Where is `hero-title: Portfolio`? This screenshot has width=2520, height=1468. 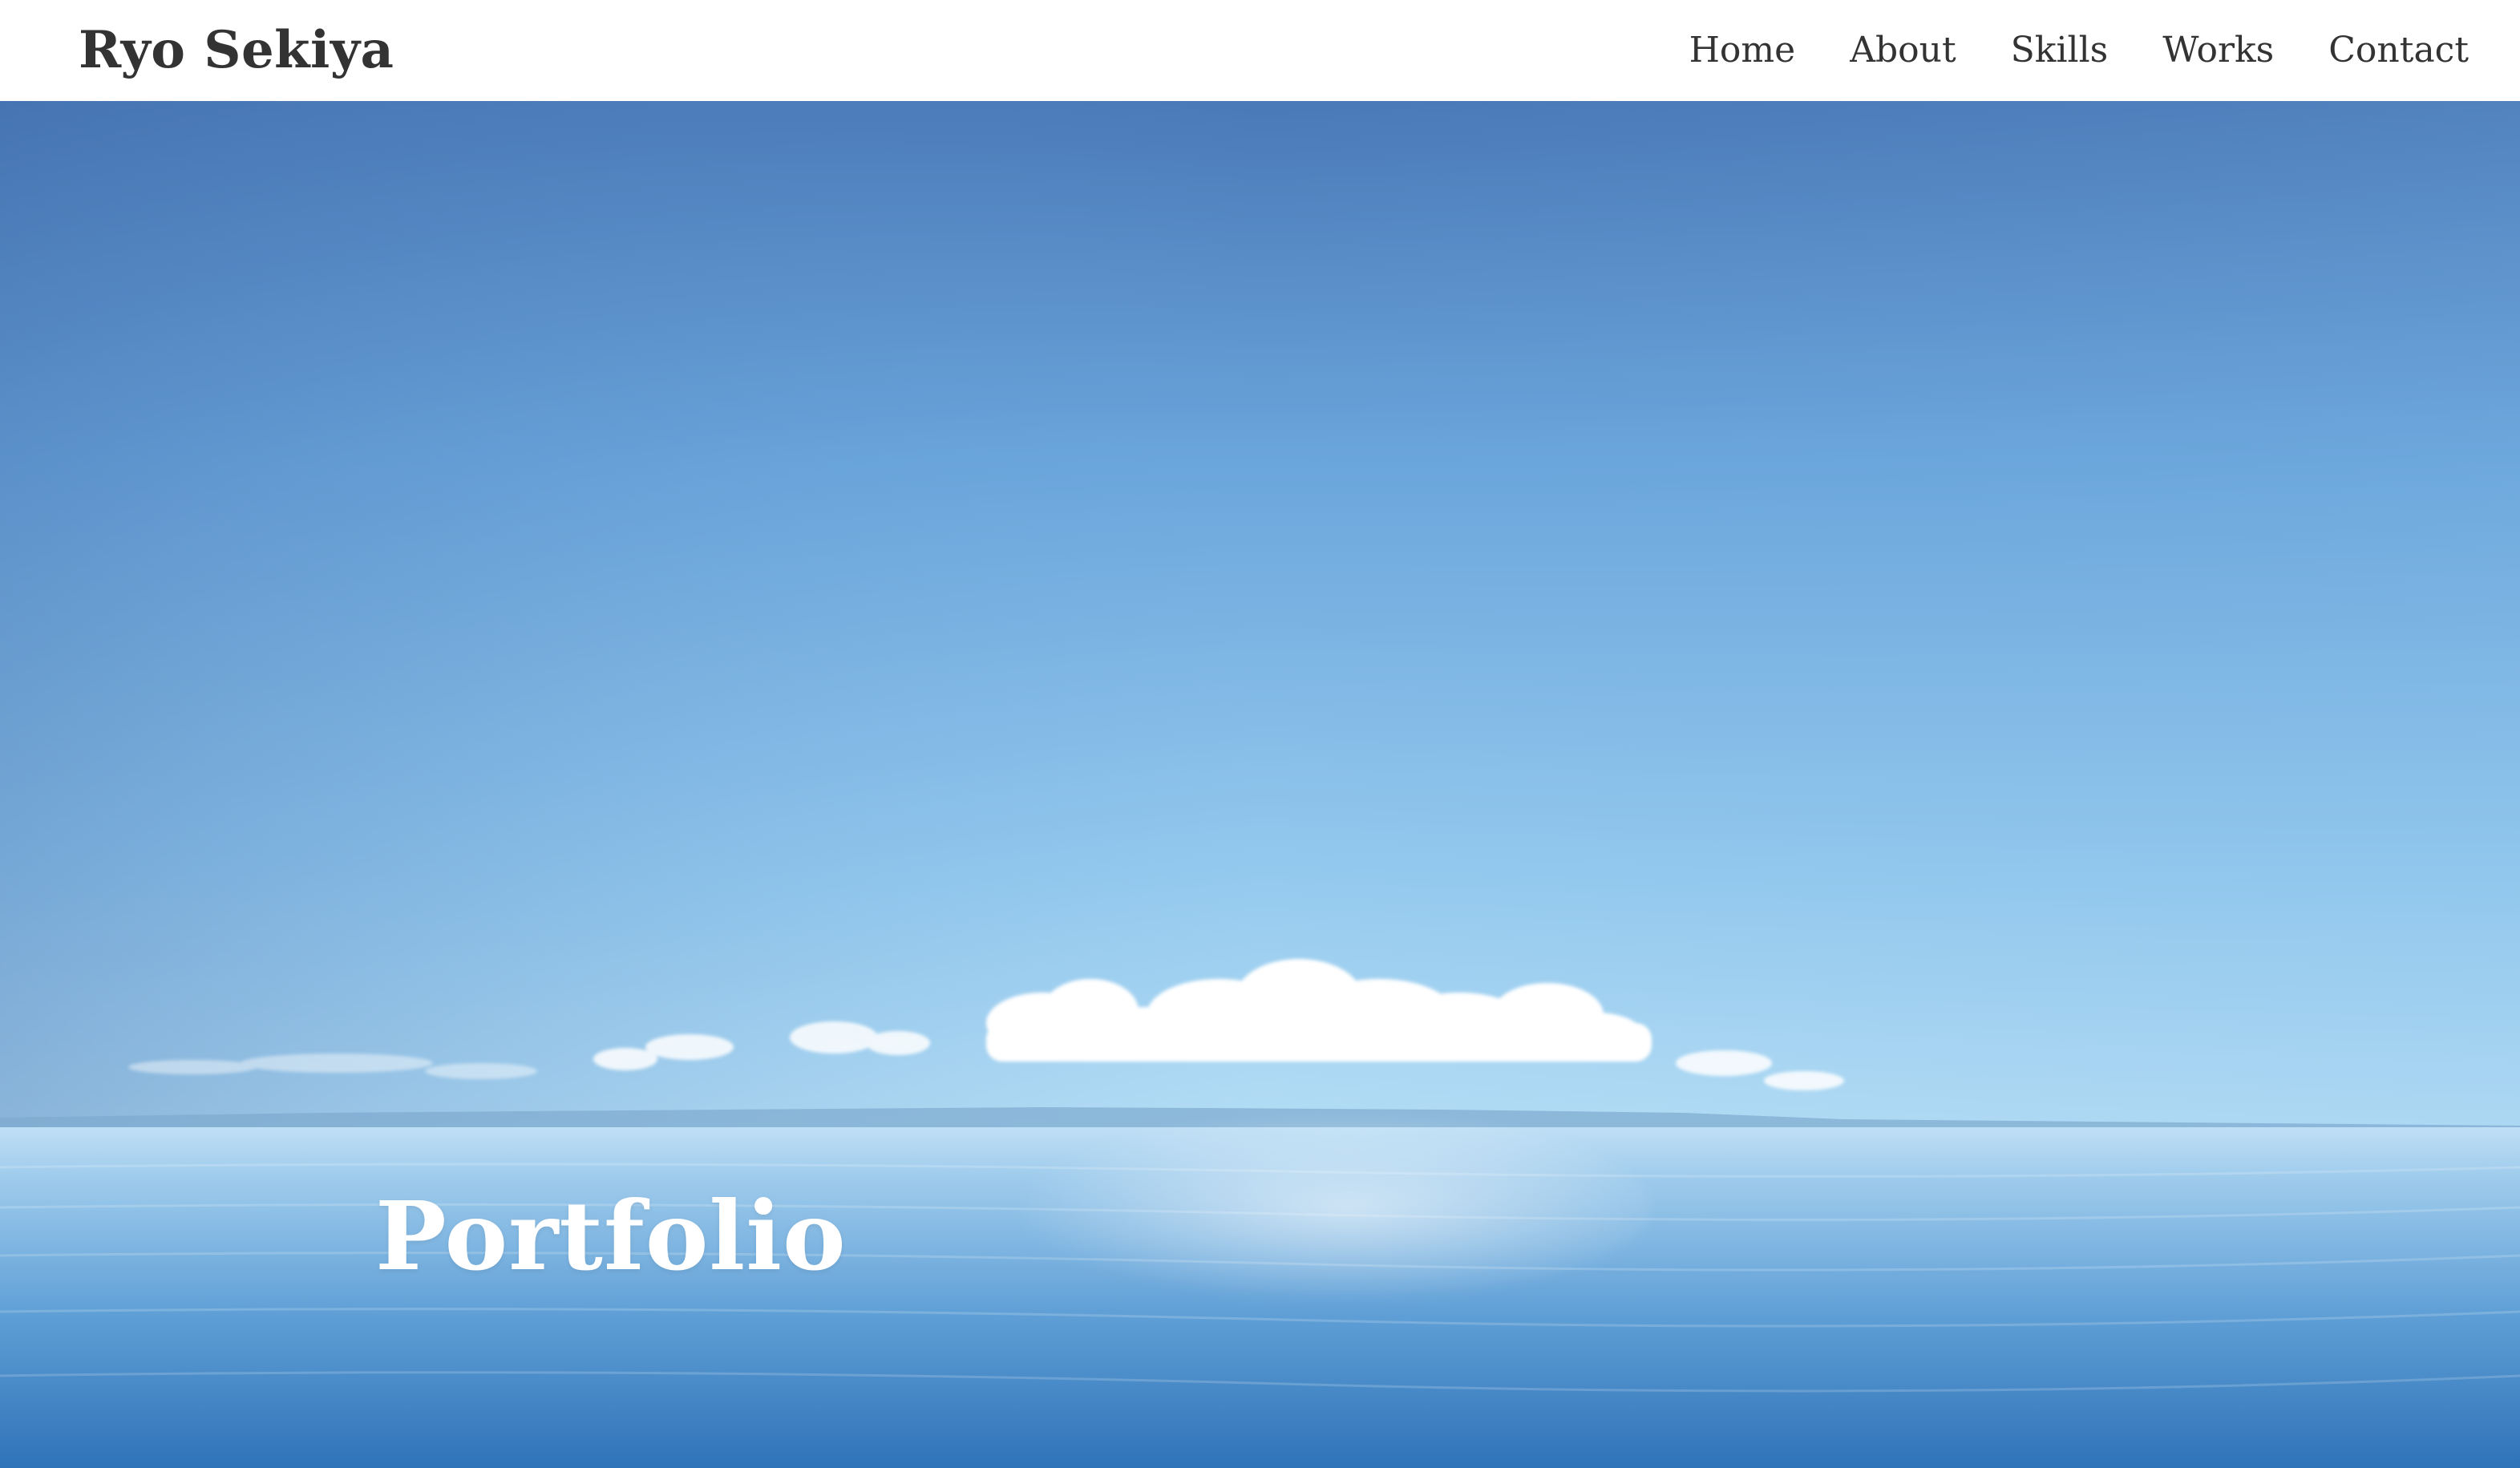 hero-title: Portfolio is located at coordinates (611, 1236).